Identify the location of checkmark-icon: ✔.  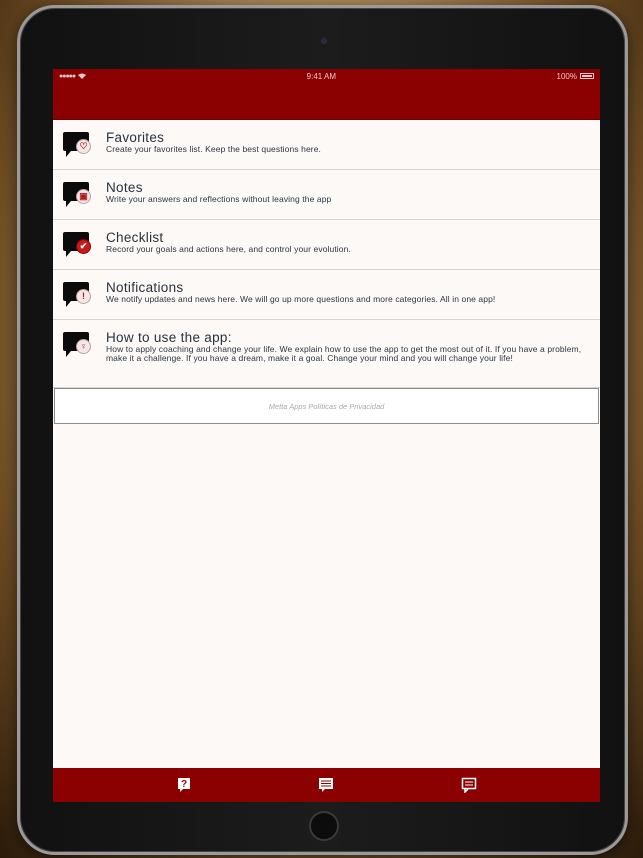
(83, 246).